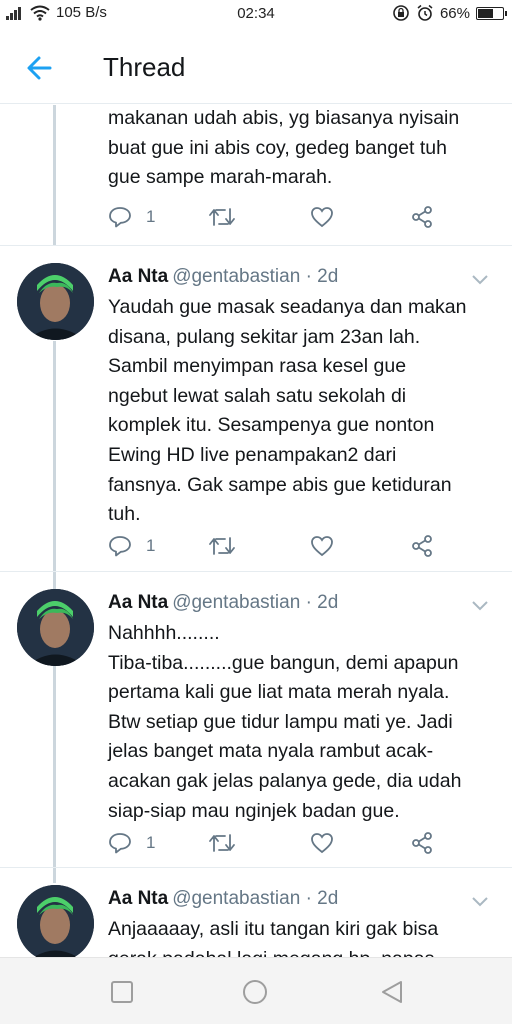 The width and height of the screenshot is (512, 1024). I want to click on circle-icon, so click(255, 992).